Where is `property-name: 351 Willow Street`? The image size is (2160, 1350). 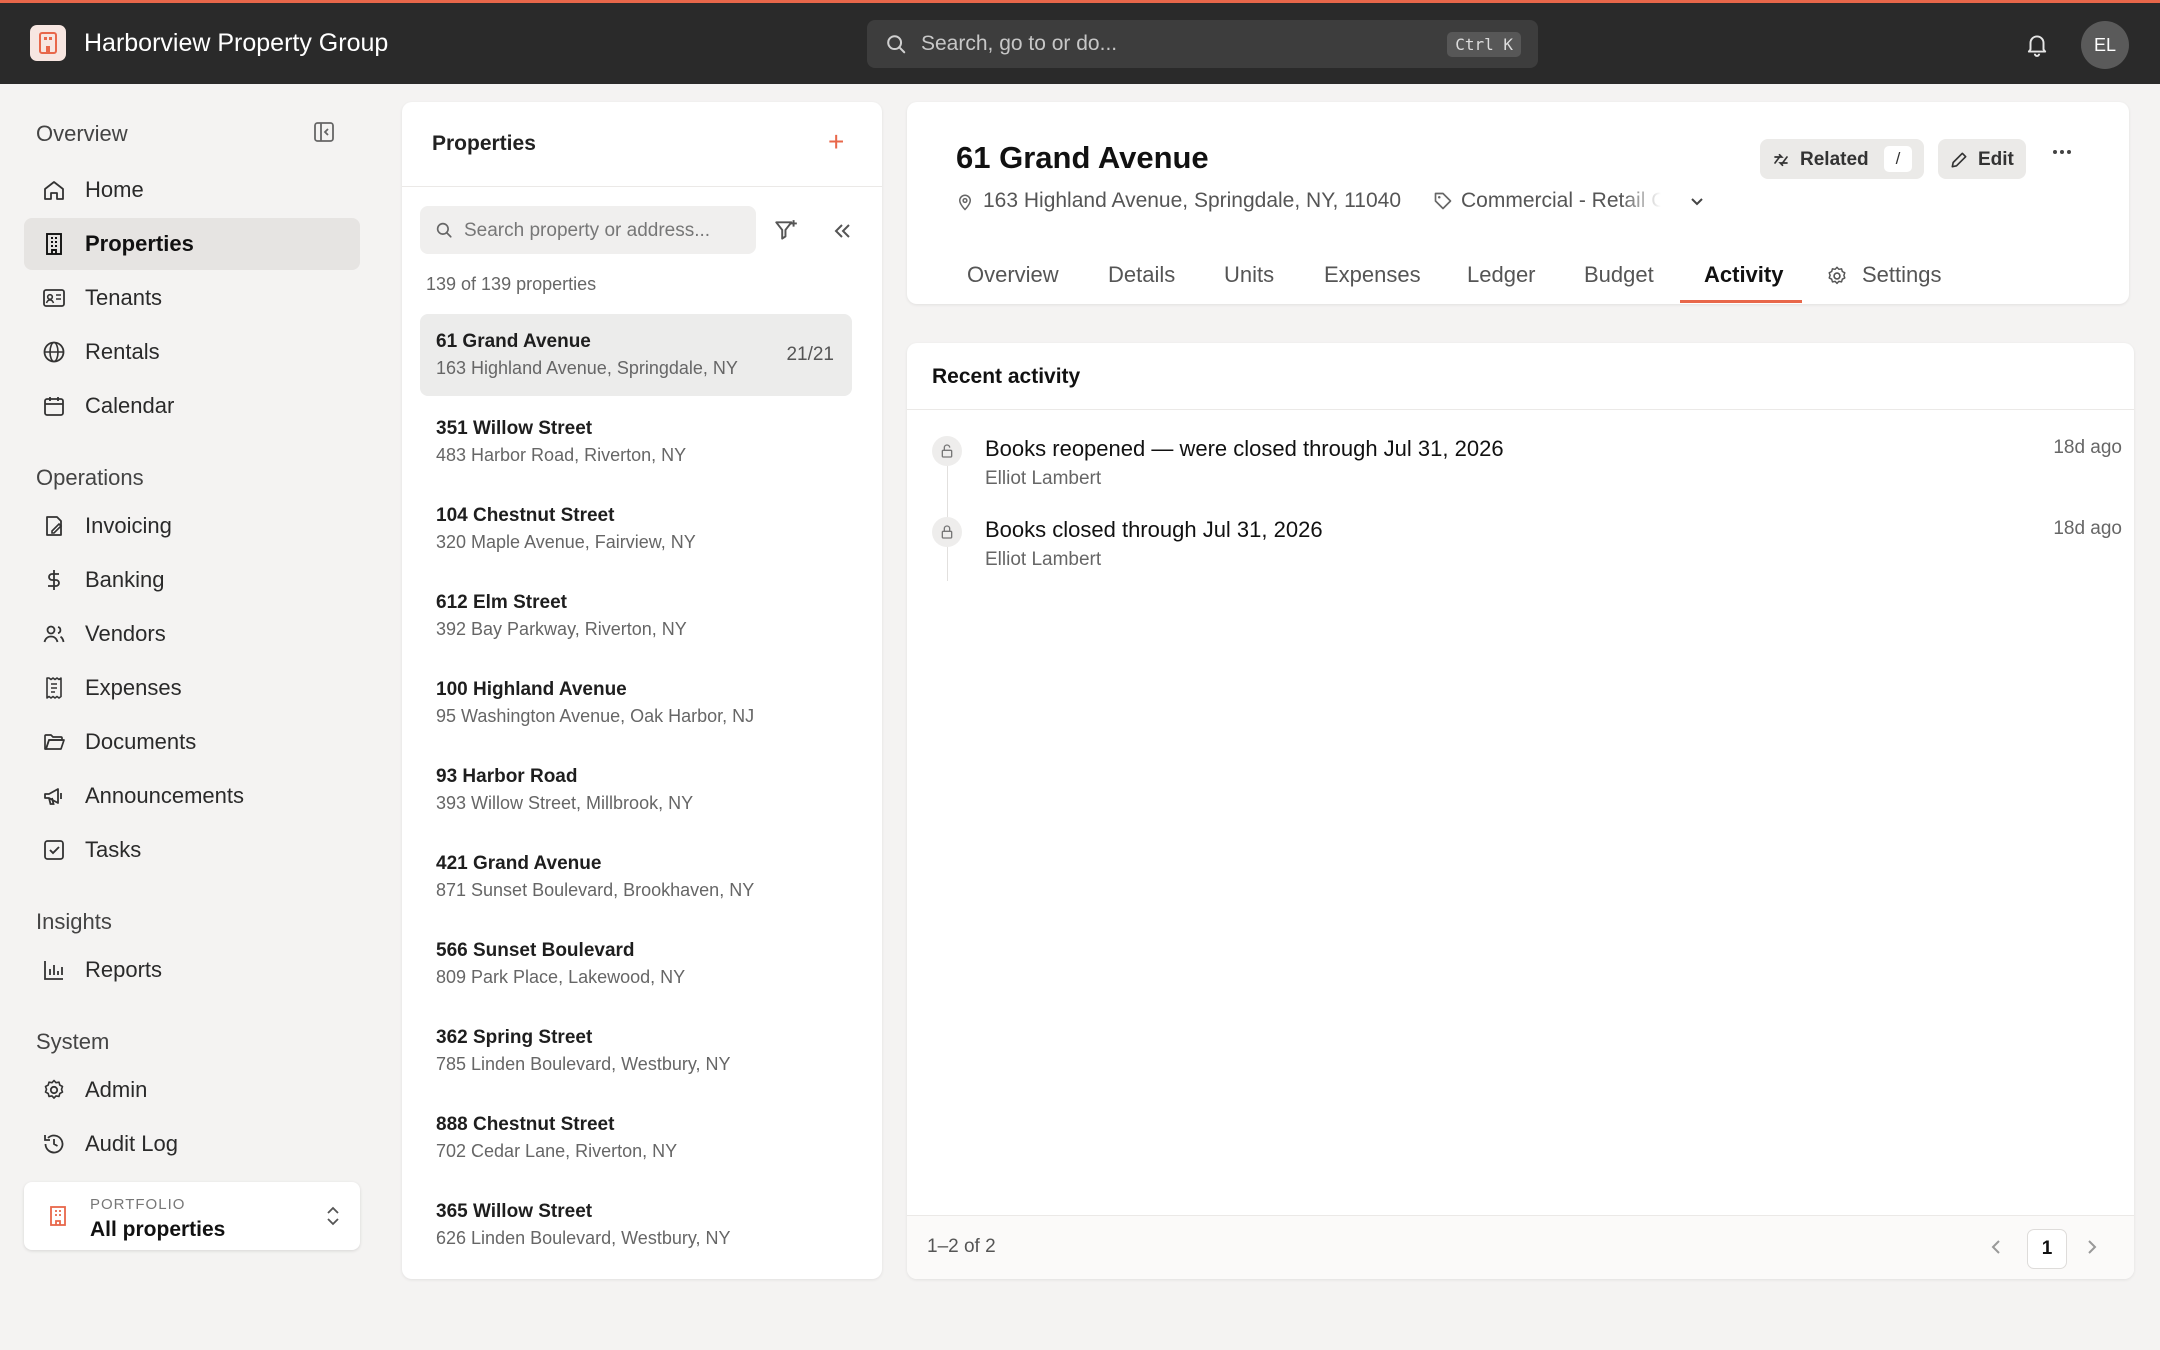
property-name: 351 Willow Street is located at coordinates (514, 428).